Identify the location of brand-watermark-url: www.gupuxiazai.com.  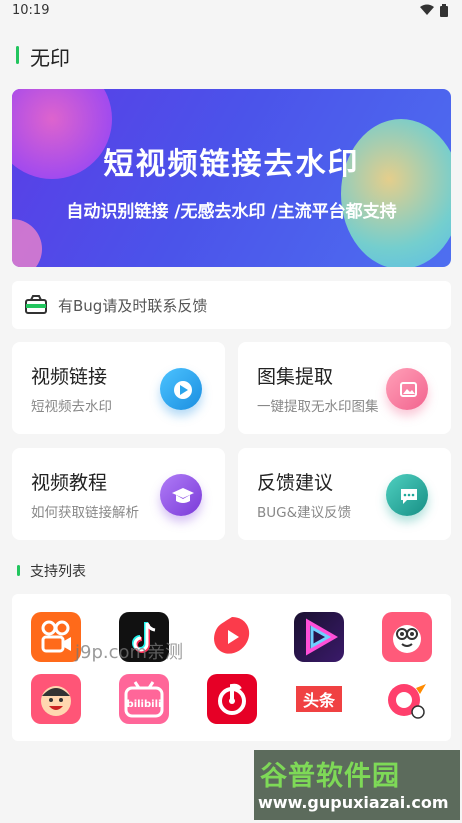
(353, 802).